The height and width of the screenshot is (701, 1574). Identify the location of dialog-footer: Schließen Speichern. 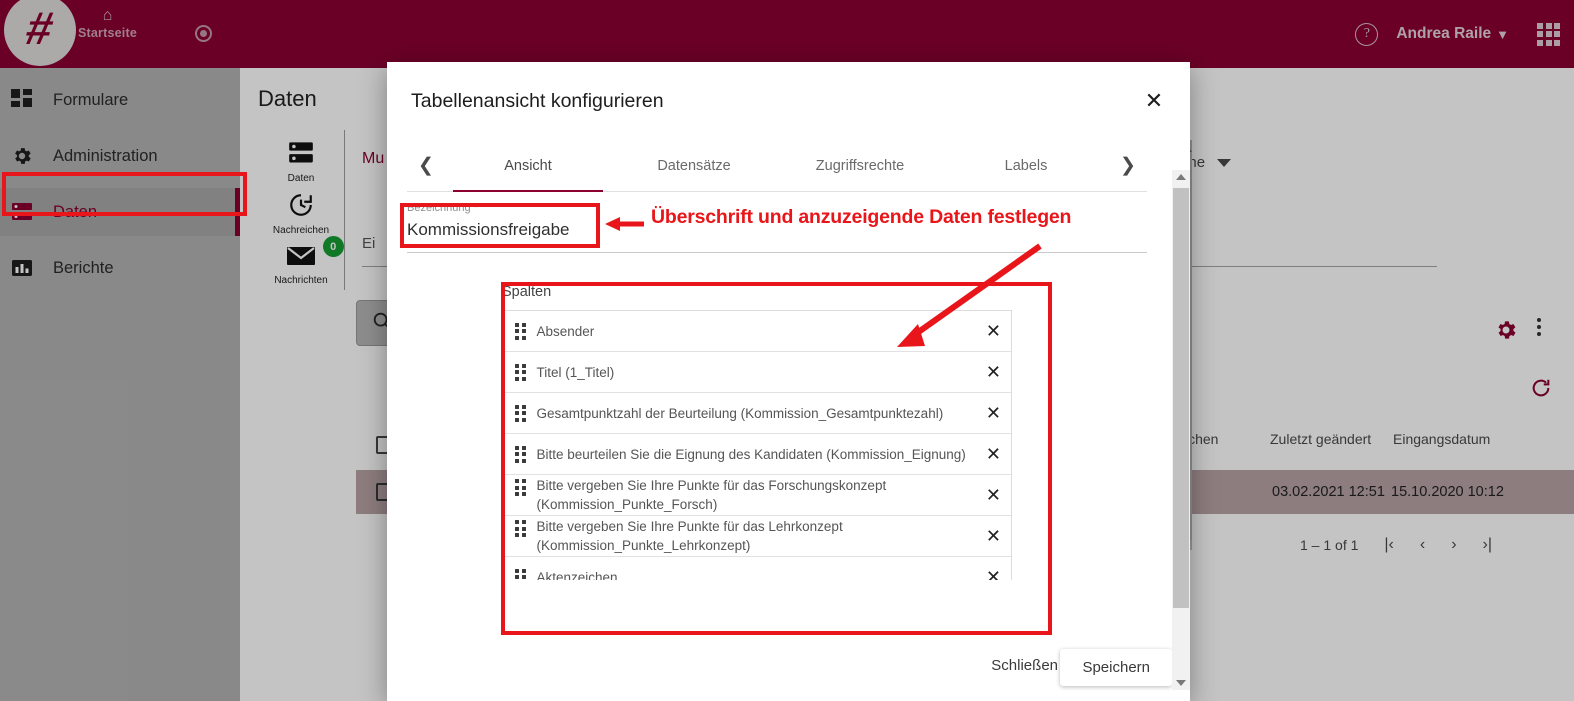
(788, 671).